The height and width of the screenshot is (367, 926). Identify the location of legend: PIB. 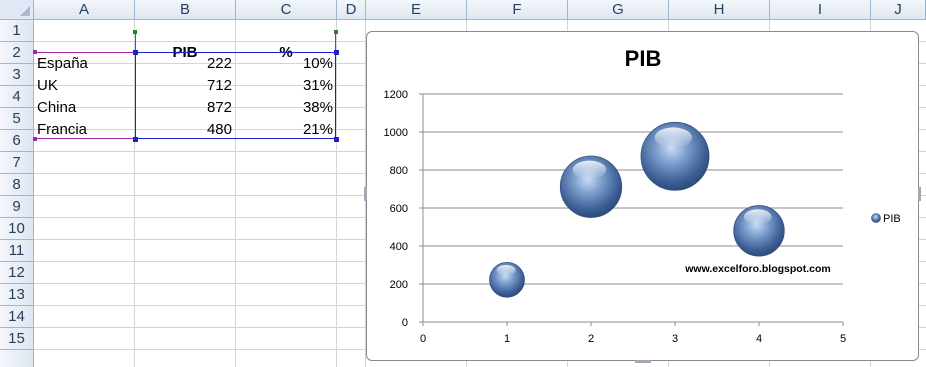
(886, 219).